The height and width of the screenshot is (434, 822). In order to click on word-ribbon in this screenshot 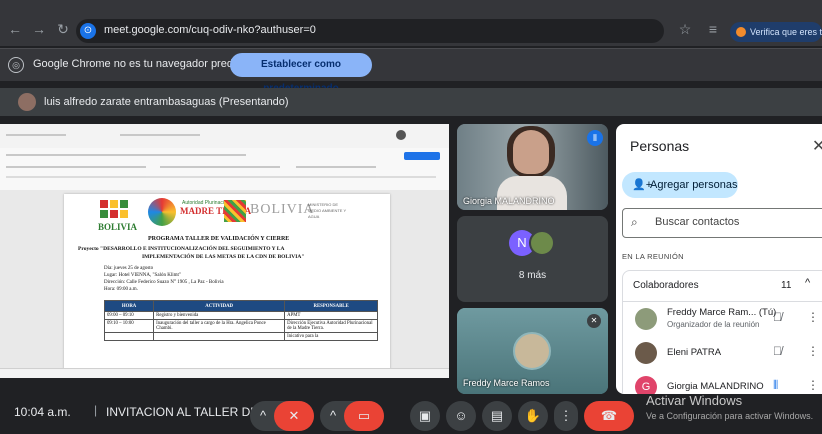, I will do `click(224, 169)`.